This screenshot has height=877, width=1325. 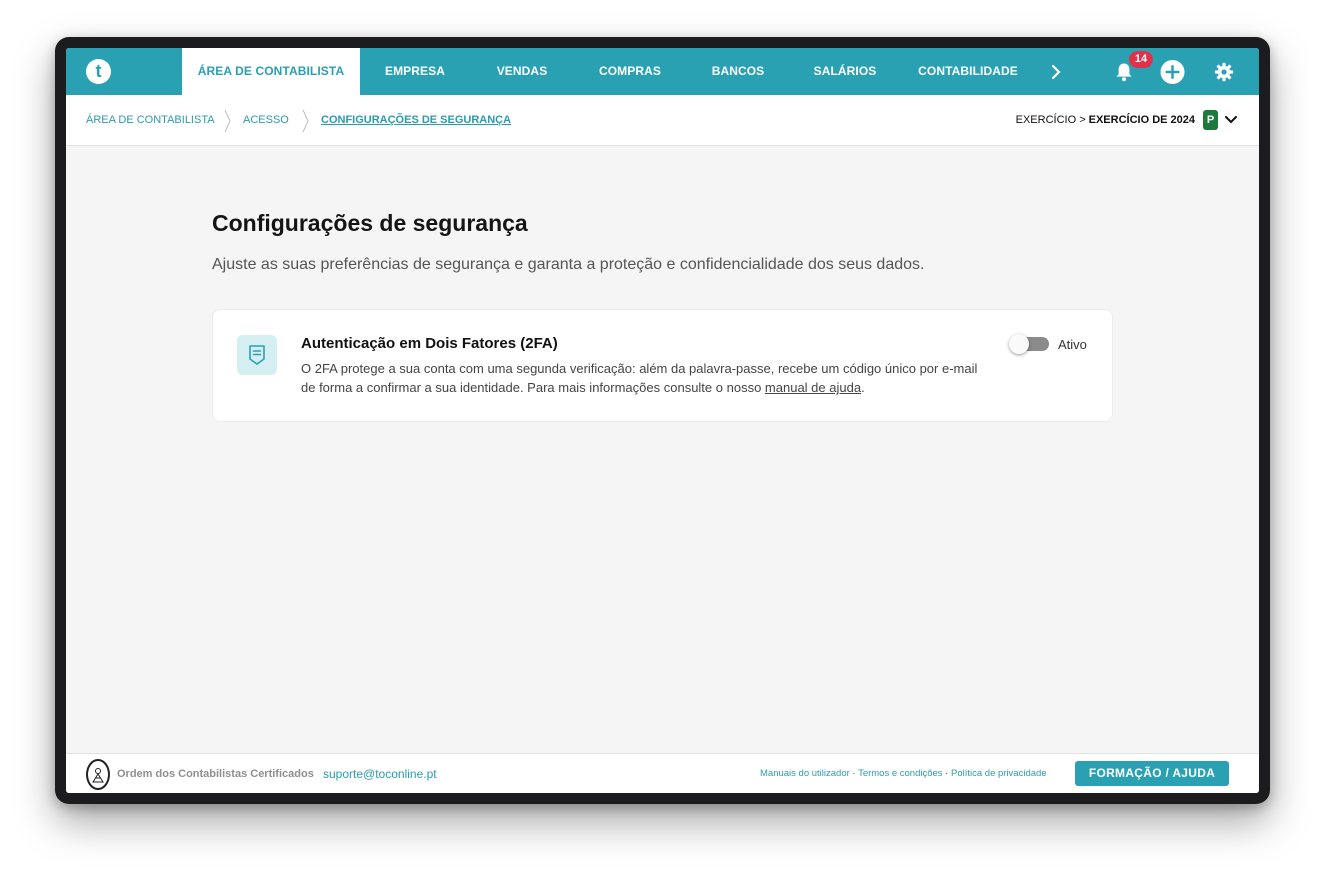 I want to click on gear-icon, so click(x=1223, y=71).